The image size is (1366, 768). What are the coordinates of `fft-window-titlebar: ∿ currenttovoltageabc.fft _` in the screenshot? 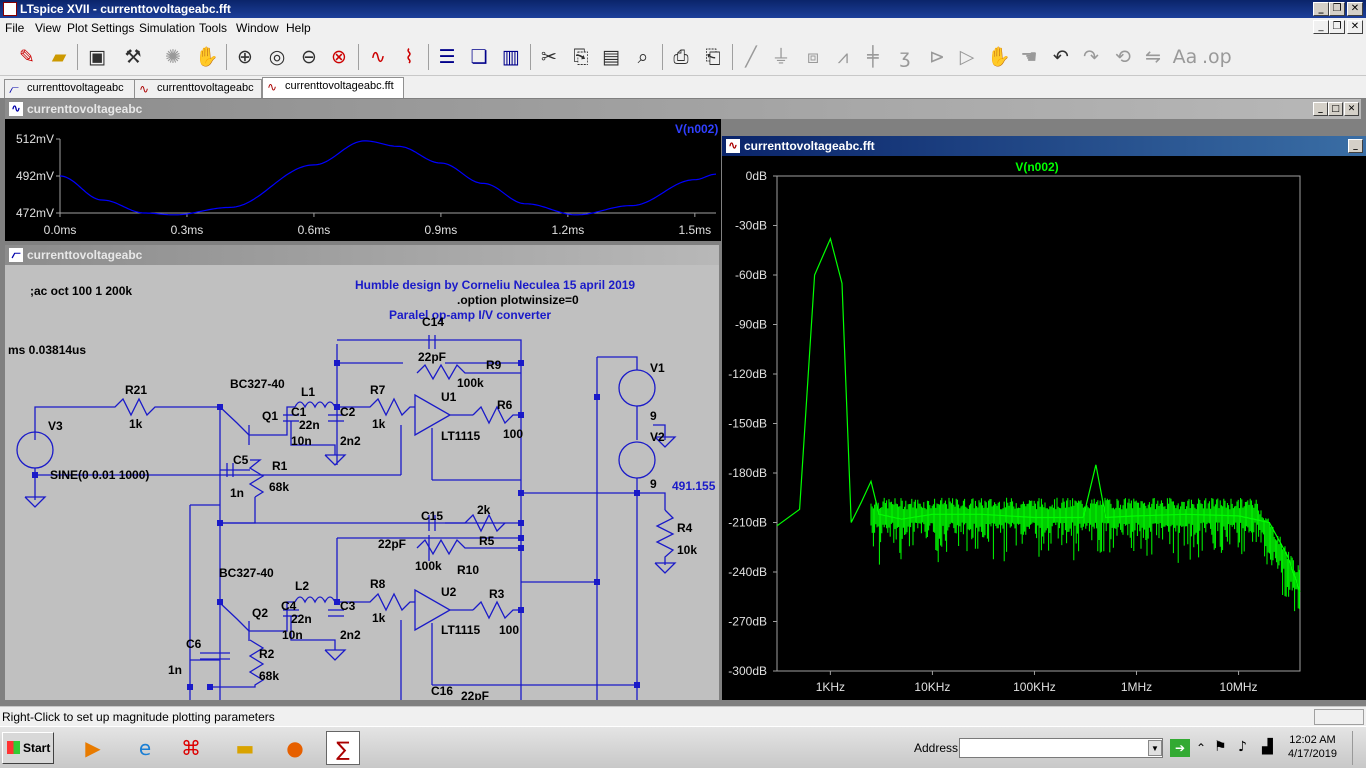 It's located at (1044, 146).